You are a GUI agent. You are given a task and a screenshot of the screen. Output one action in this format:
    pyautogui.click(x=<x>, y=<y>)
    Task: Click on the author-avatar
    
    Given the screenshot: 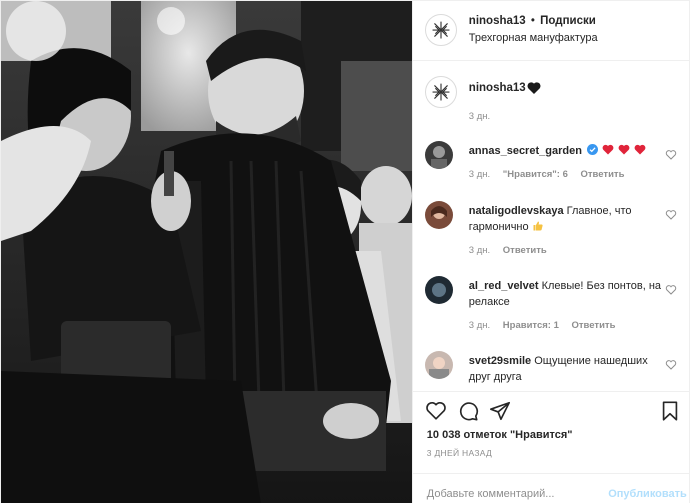 What is the action you would take?
    pyautogui.click(x=440, y=30)
    